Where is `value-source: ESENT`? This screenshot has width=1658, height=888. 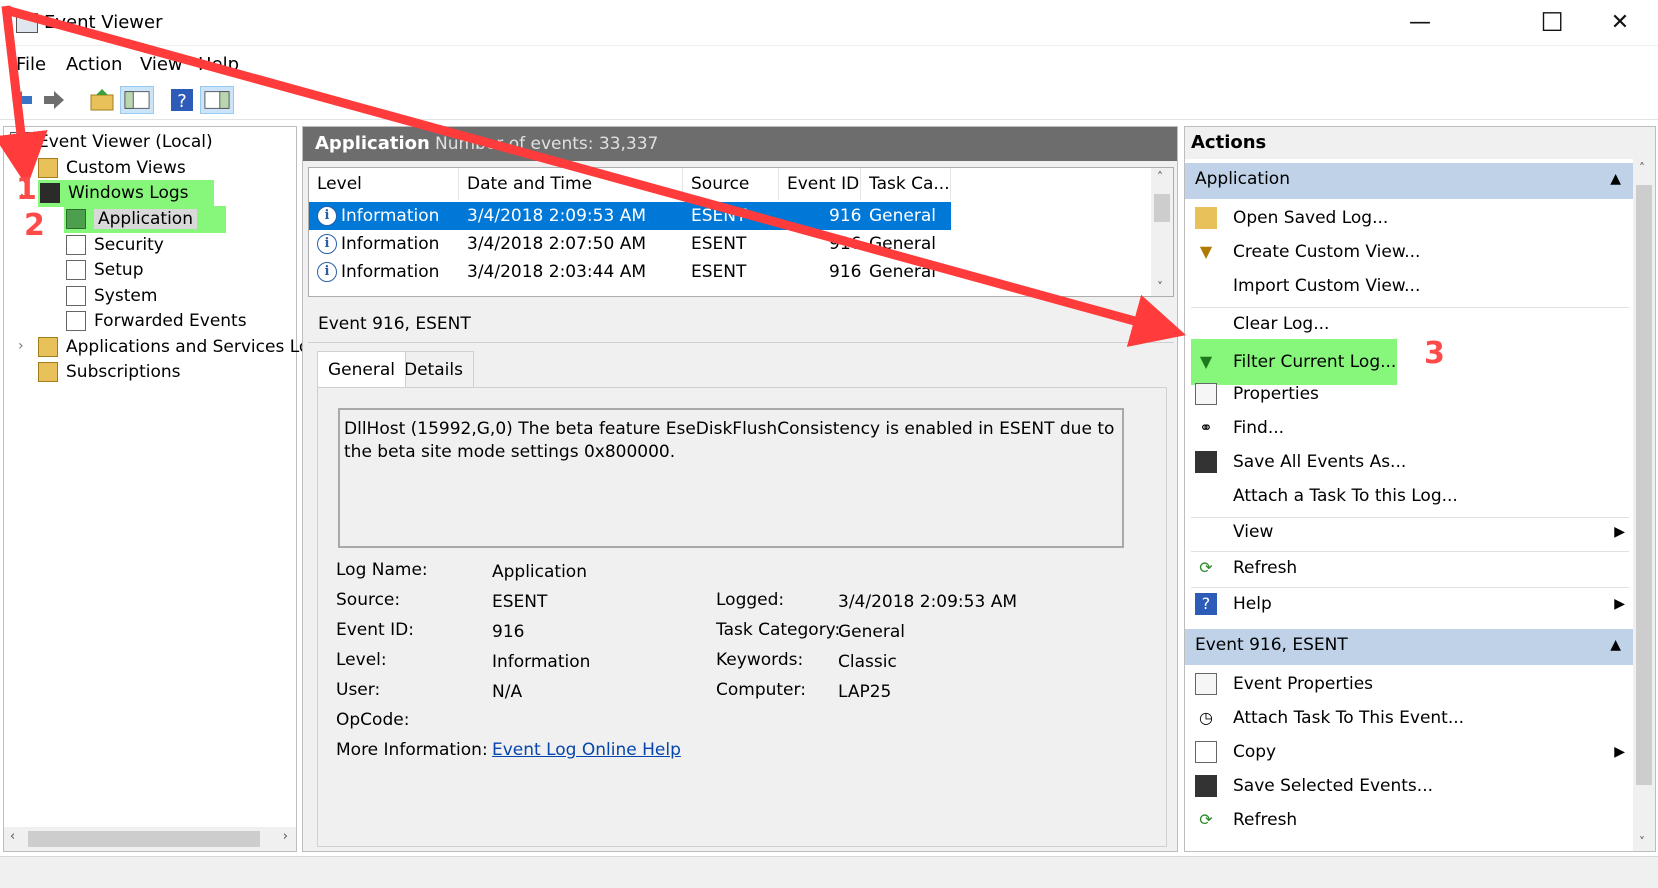 value-source: ESENT is located at coordinates (520, 602).